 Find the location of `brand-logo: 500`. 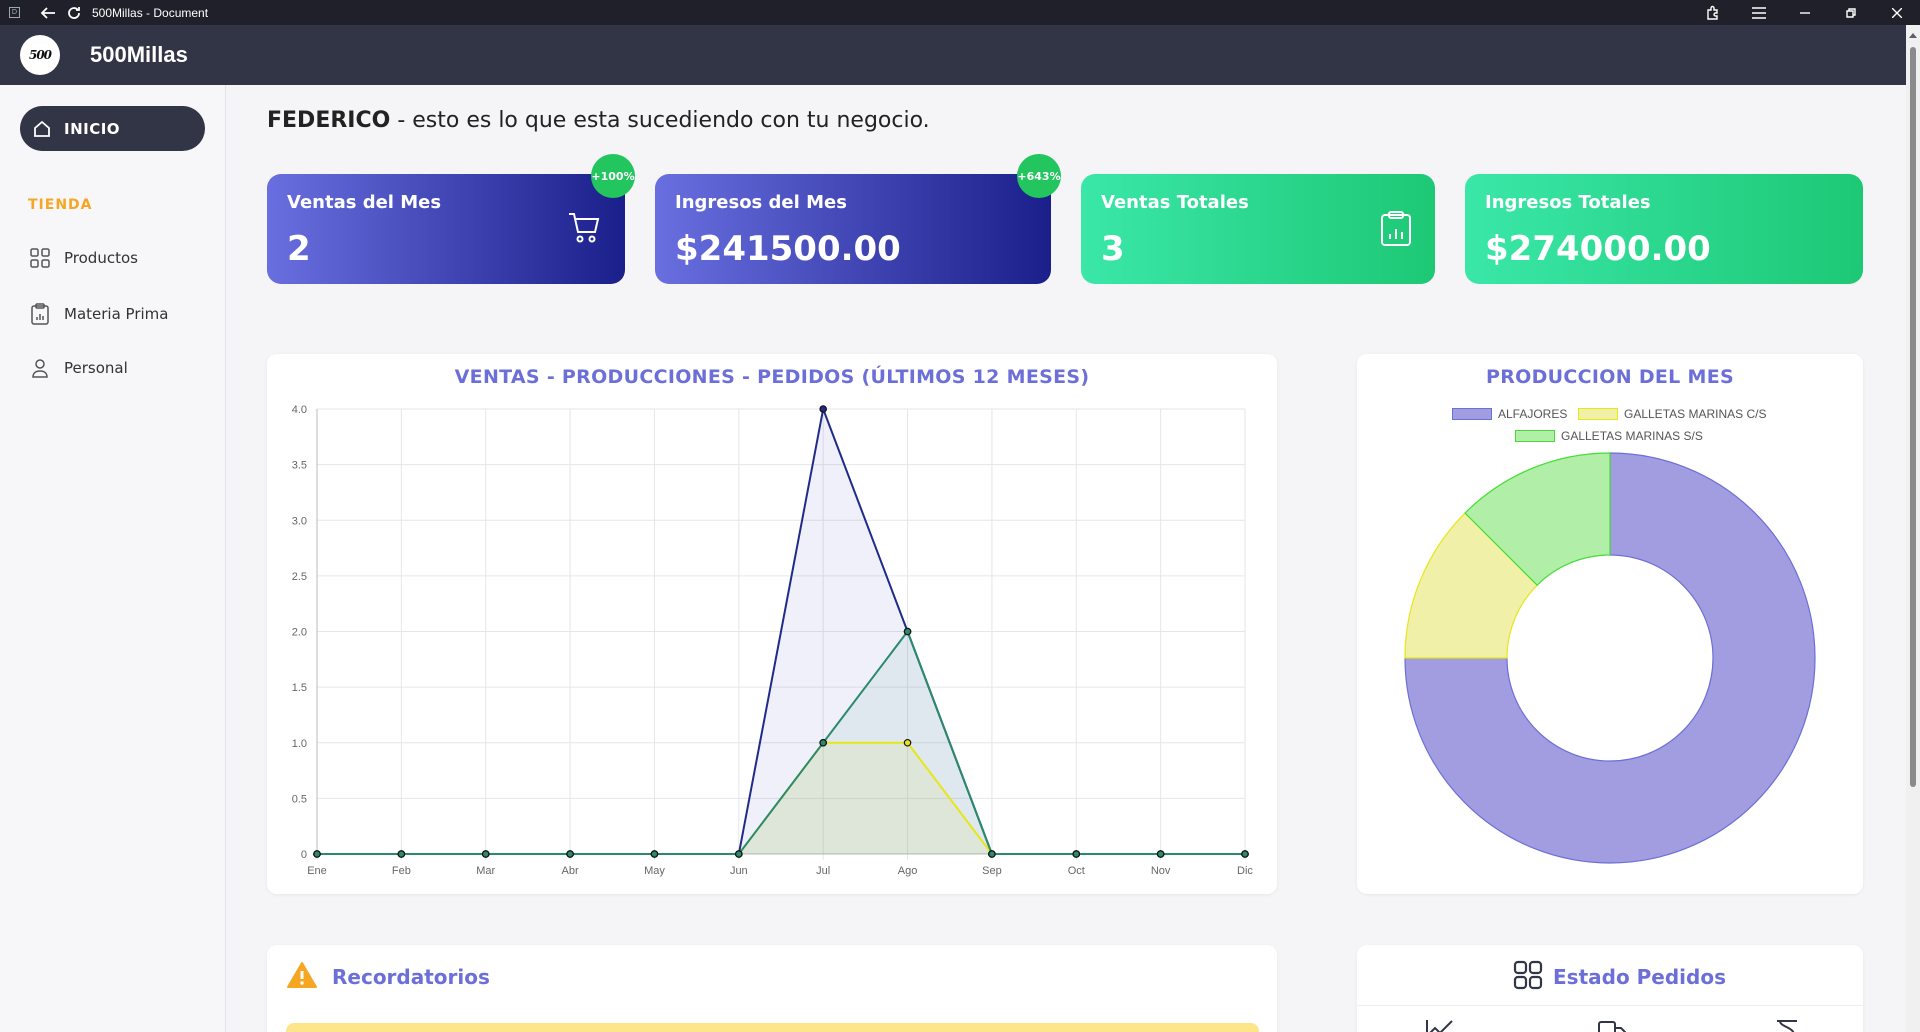

brand-logo: 500 is located at coordinates (40, 55).